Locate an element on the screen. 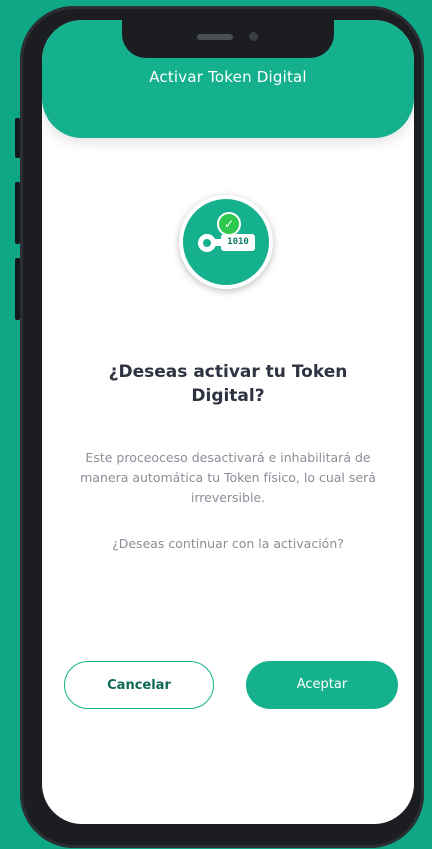  volume-up-button is located at coordinates (17, 213).